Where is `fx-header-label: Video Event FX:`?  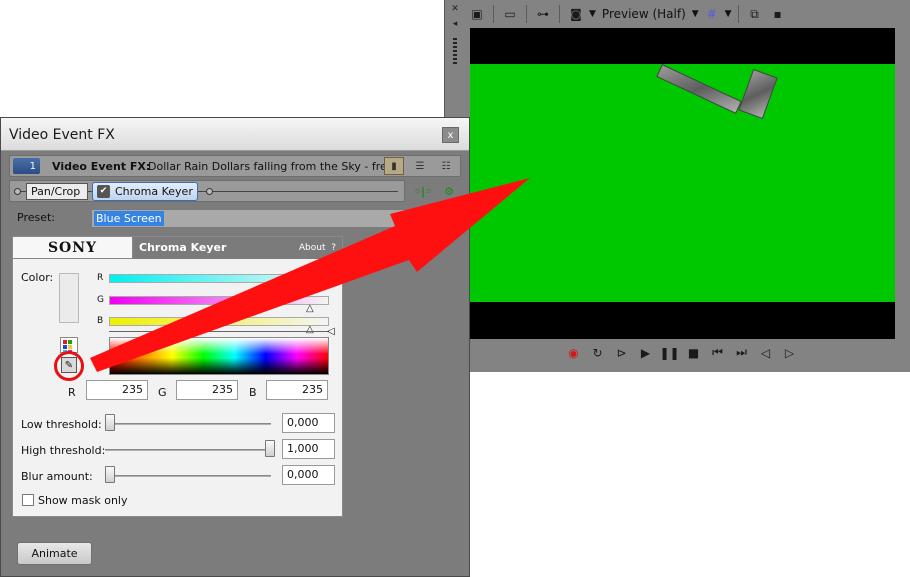
fx-header-label: Video Event FX: is located at coordinates (101, 166).